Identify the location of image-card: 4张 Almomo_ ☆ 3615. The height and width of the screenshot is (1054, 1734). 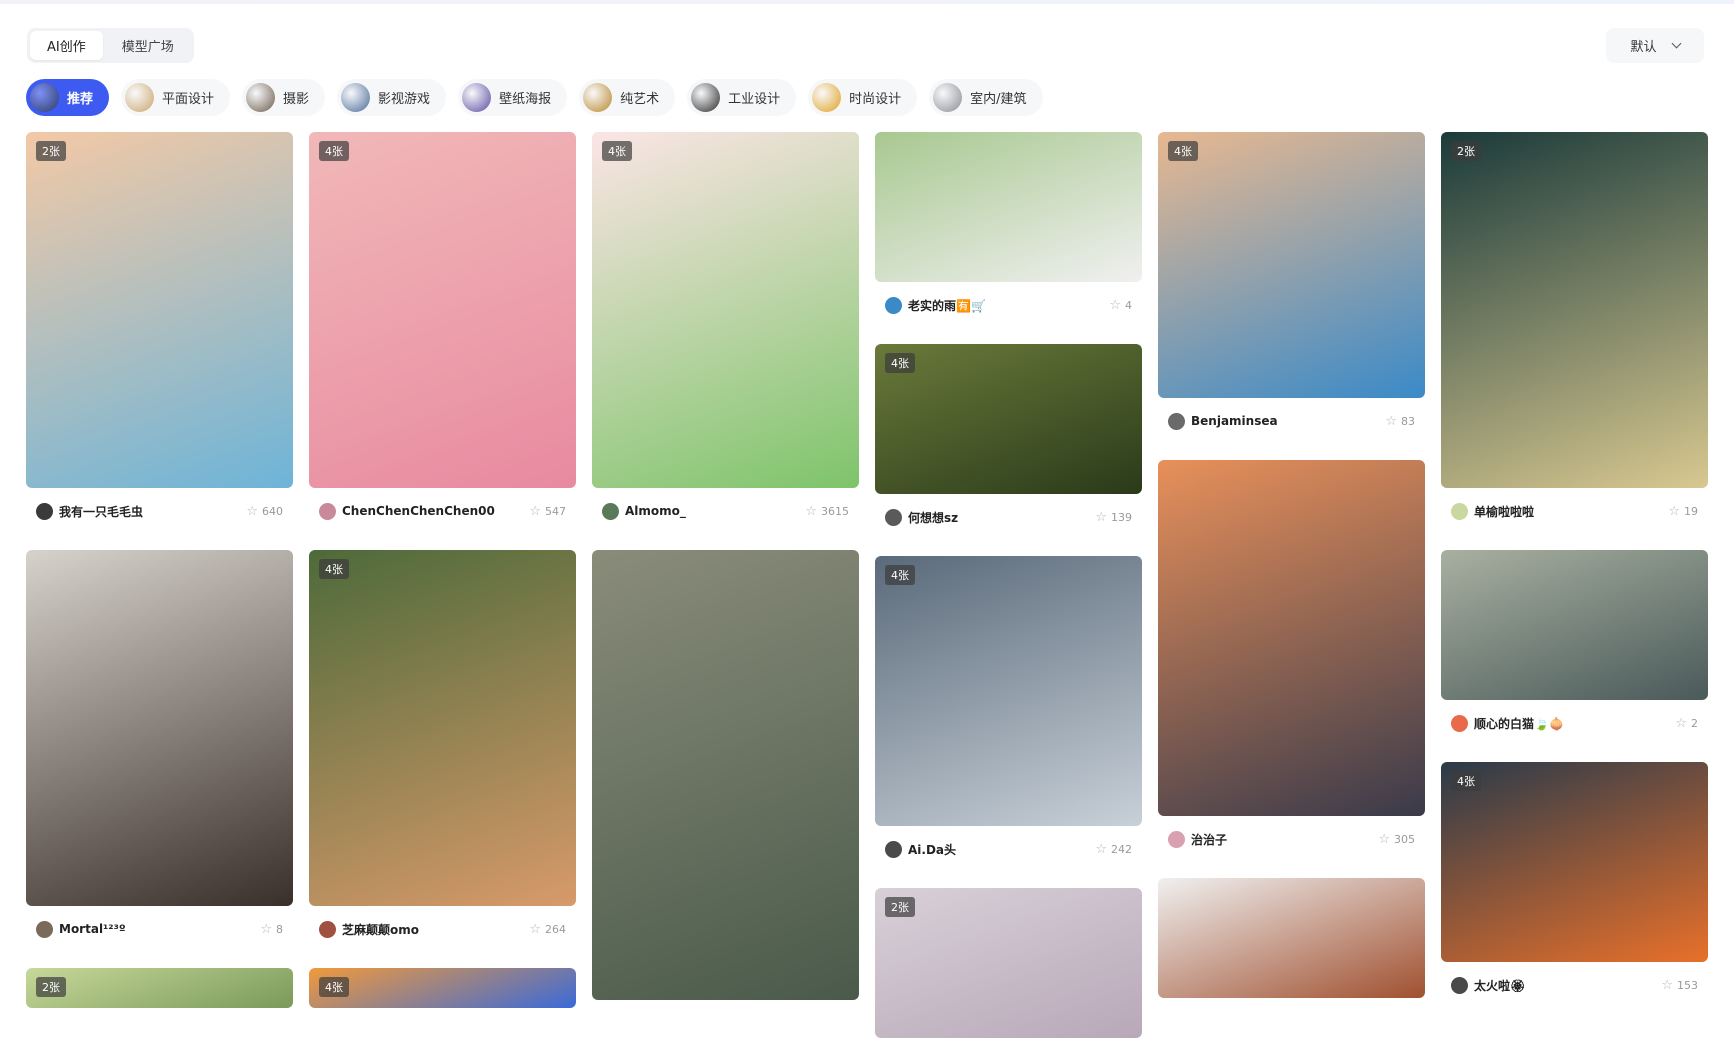
(725, 333).